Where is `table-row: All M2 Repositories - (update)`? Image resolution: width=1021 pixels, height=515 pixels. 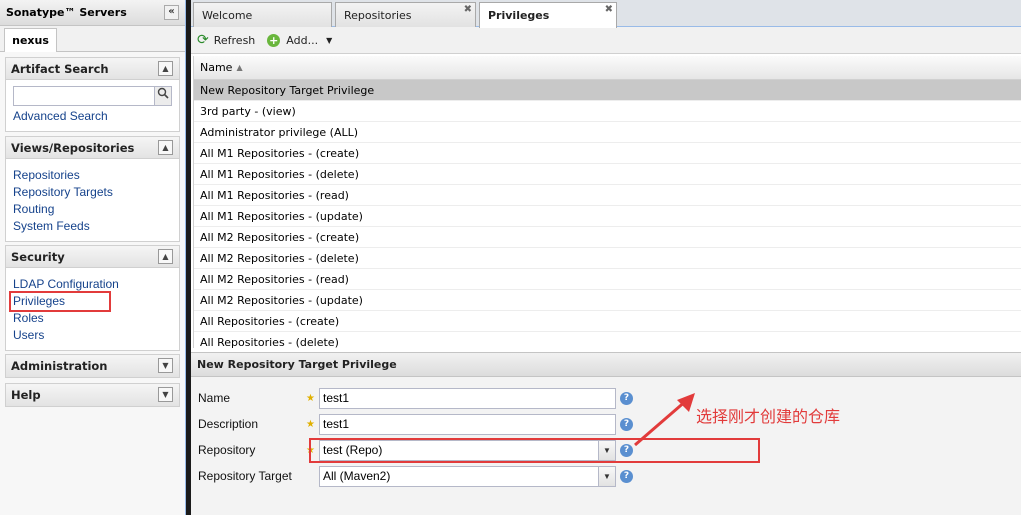 table-row: All M2 Repositories - (update) is located at coordinates (607, 300).